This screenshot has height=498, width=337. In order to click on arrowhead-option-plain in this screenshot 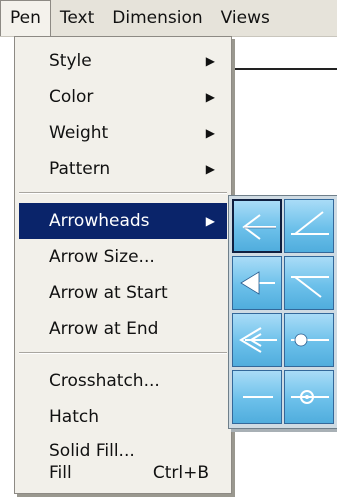, I will do `click(257, 397)`.